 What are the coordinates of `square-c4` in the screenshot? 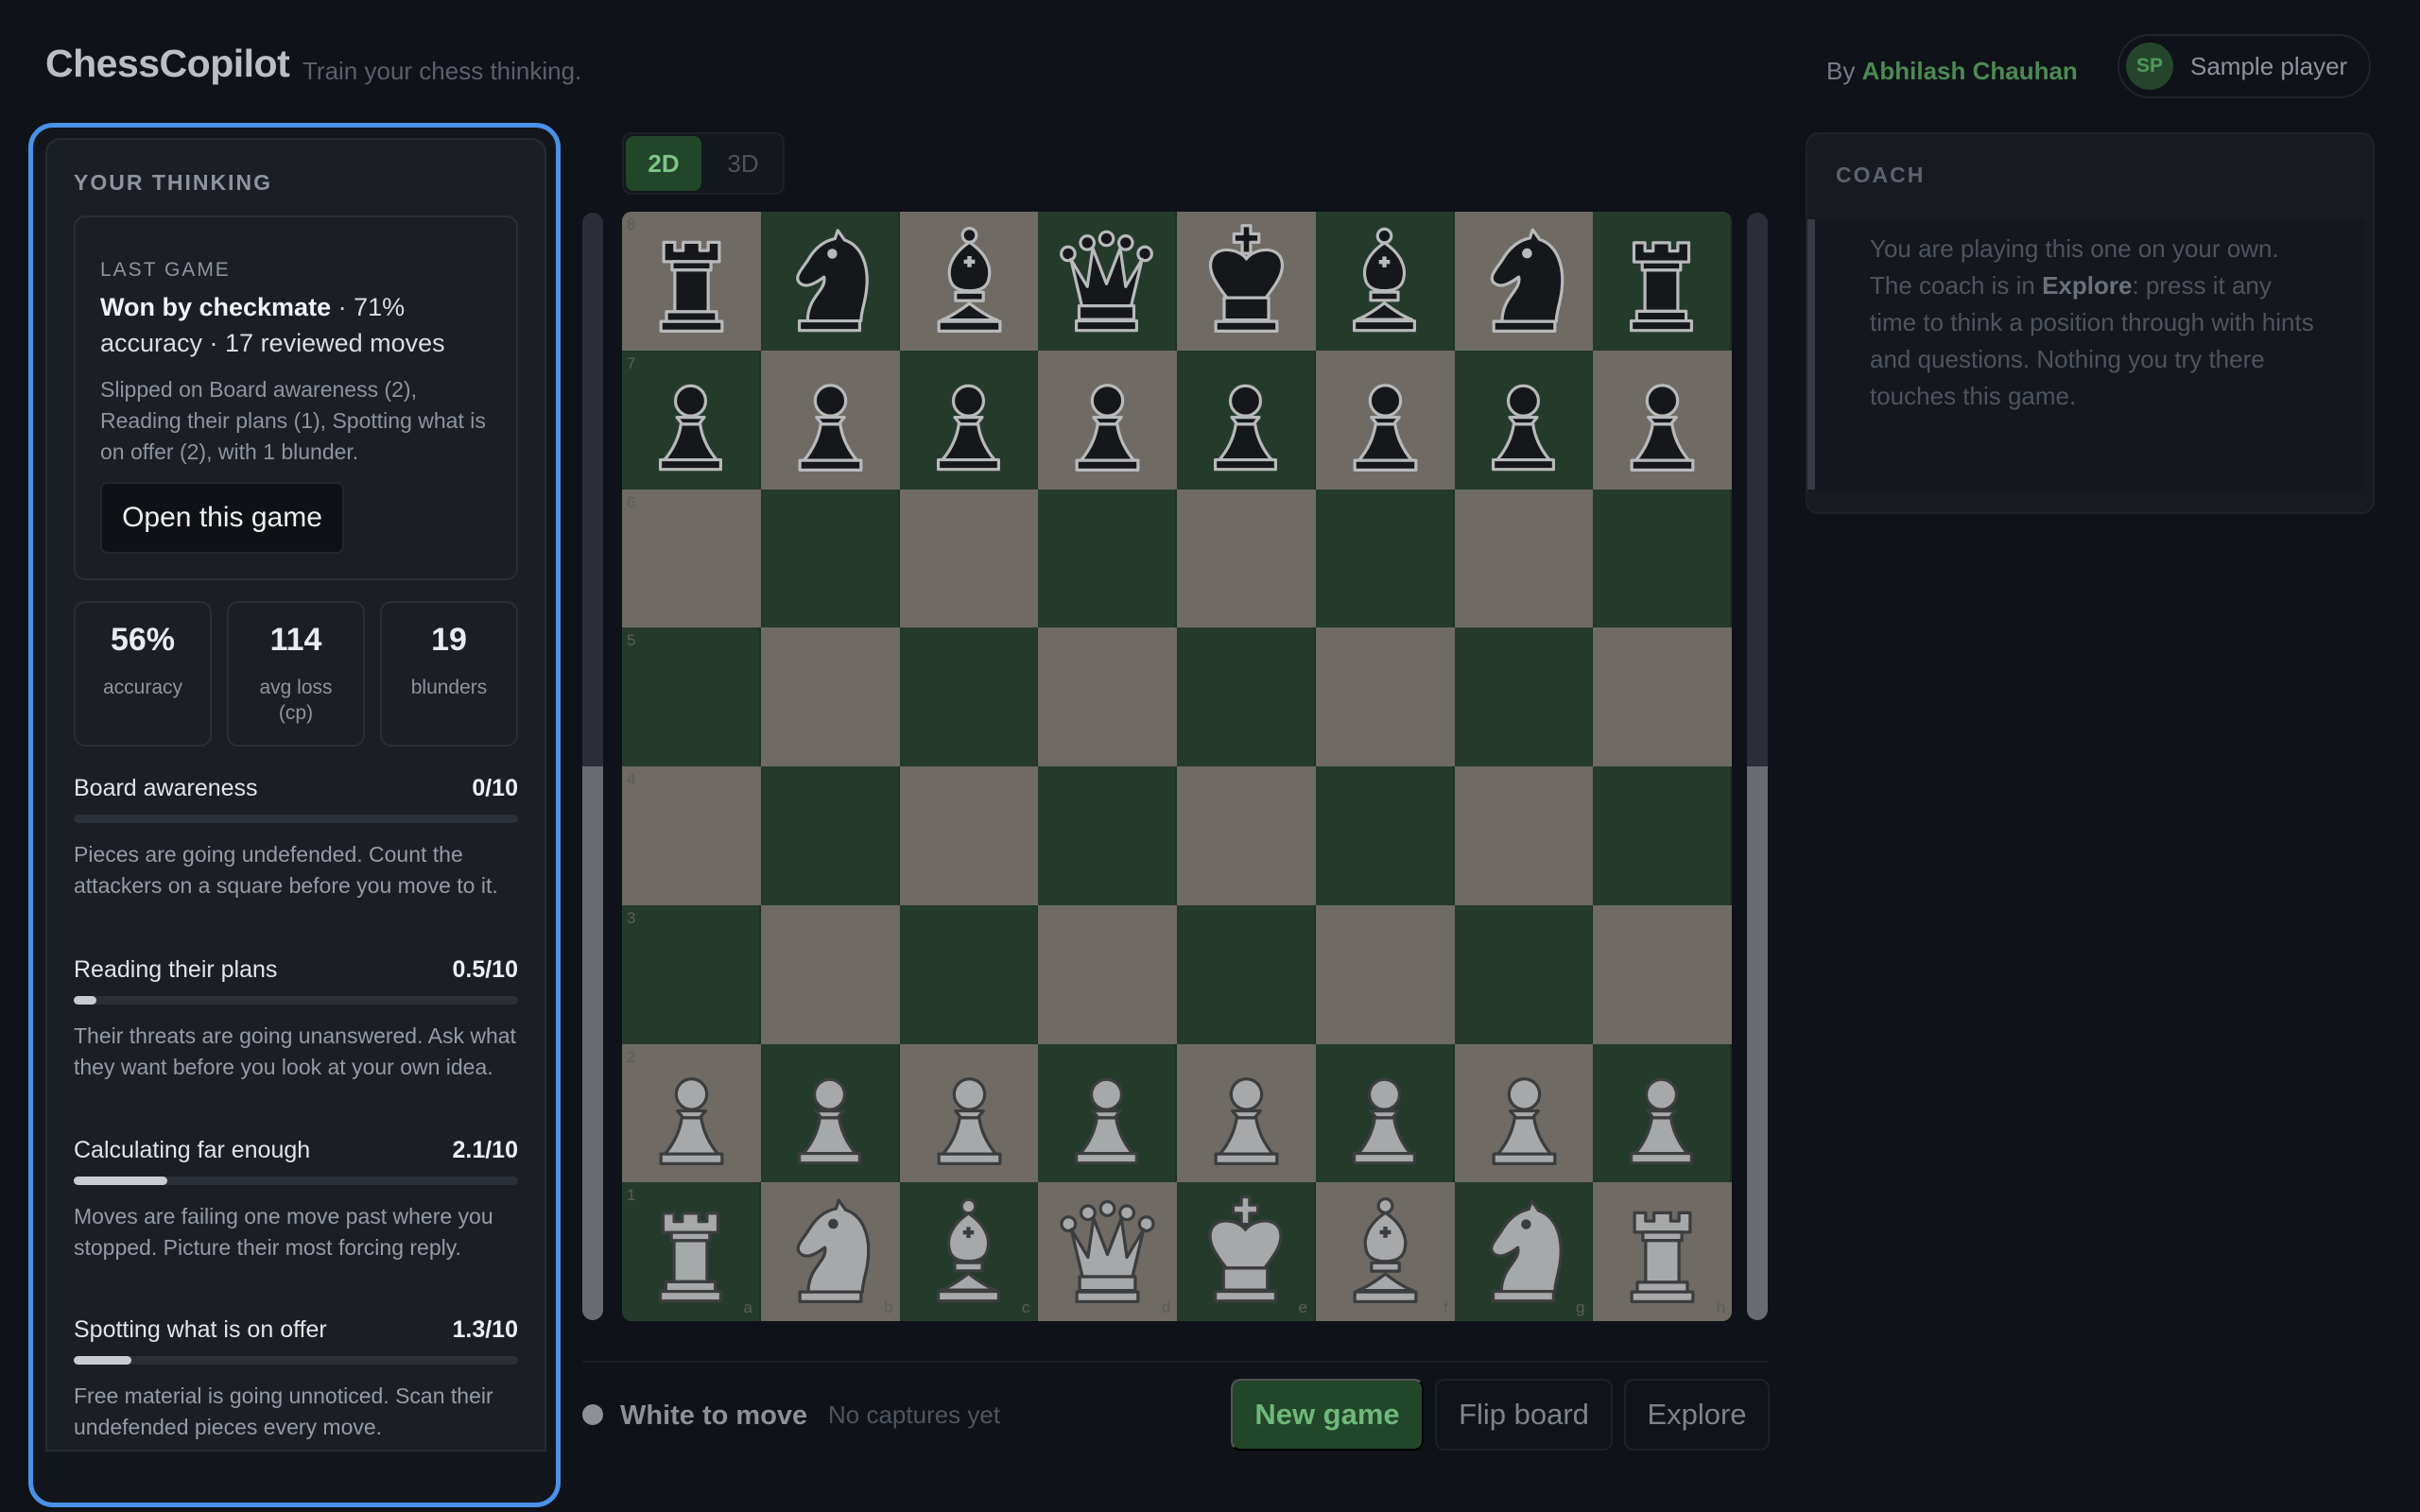 It's located at (969, 835).